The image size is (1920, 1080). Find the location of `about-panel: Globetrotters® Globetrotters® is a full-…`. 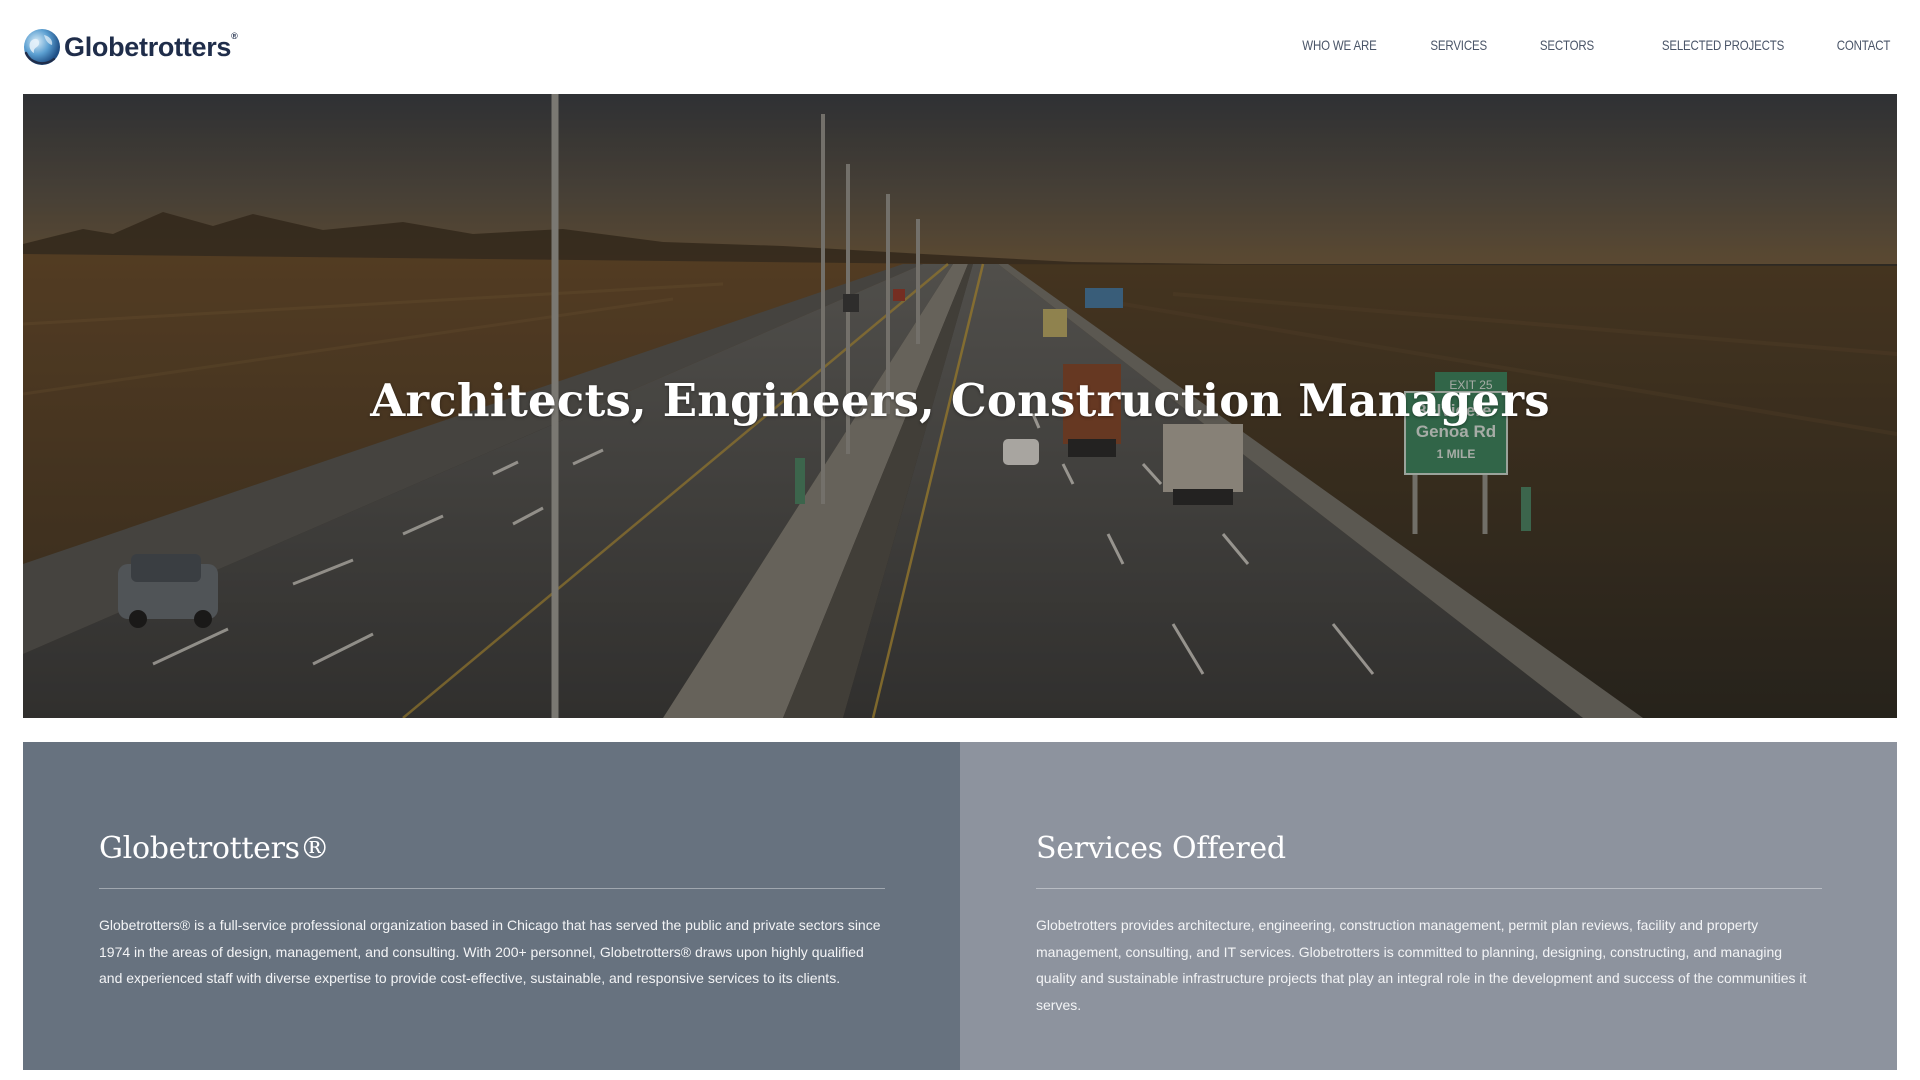

about-panel: Globetrotters® Globetrotters® is a full-… is located at coordinates (491, 906).